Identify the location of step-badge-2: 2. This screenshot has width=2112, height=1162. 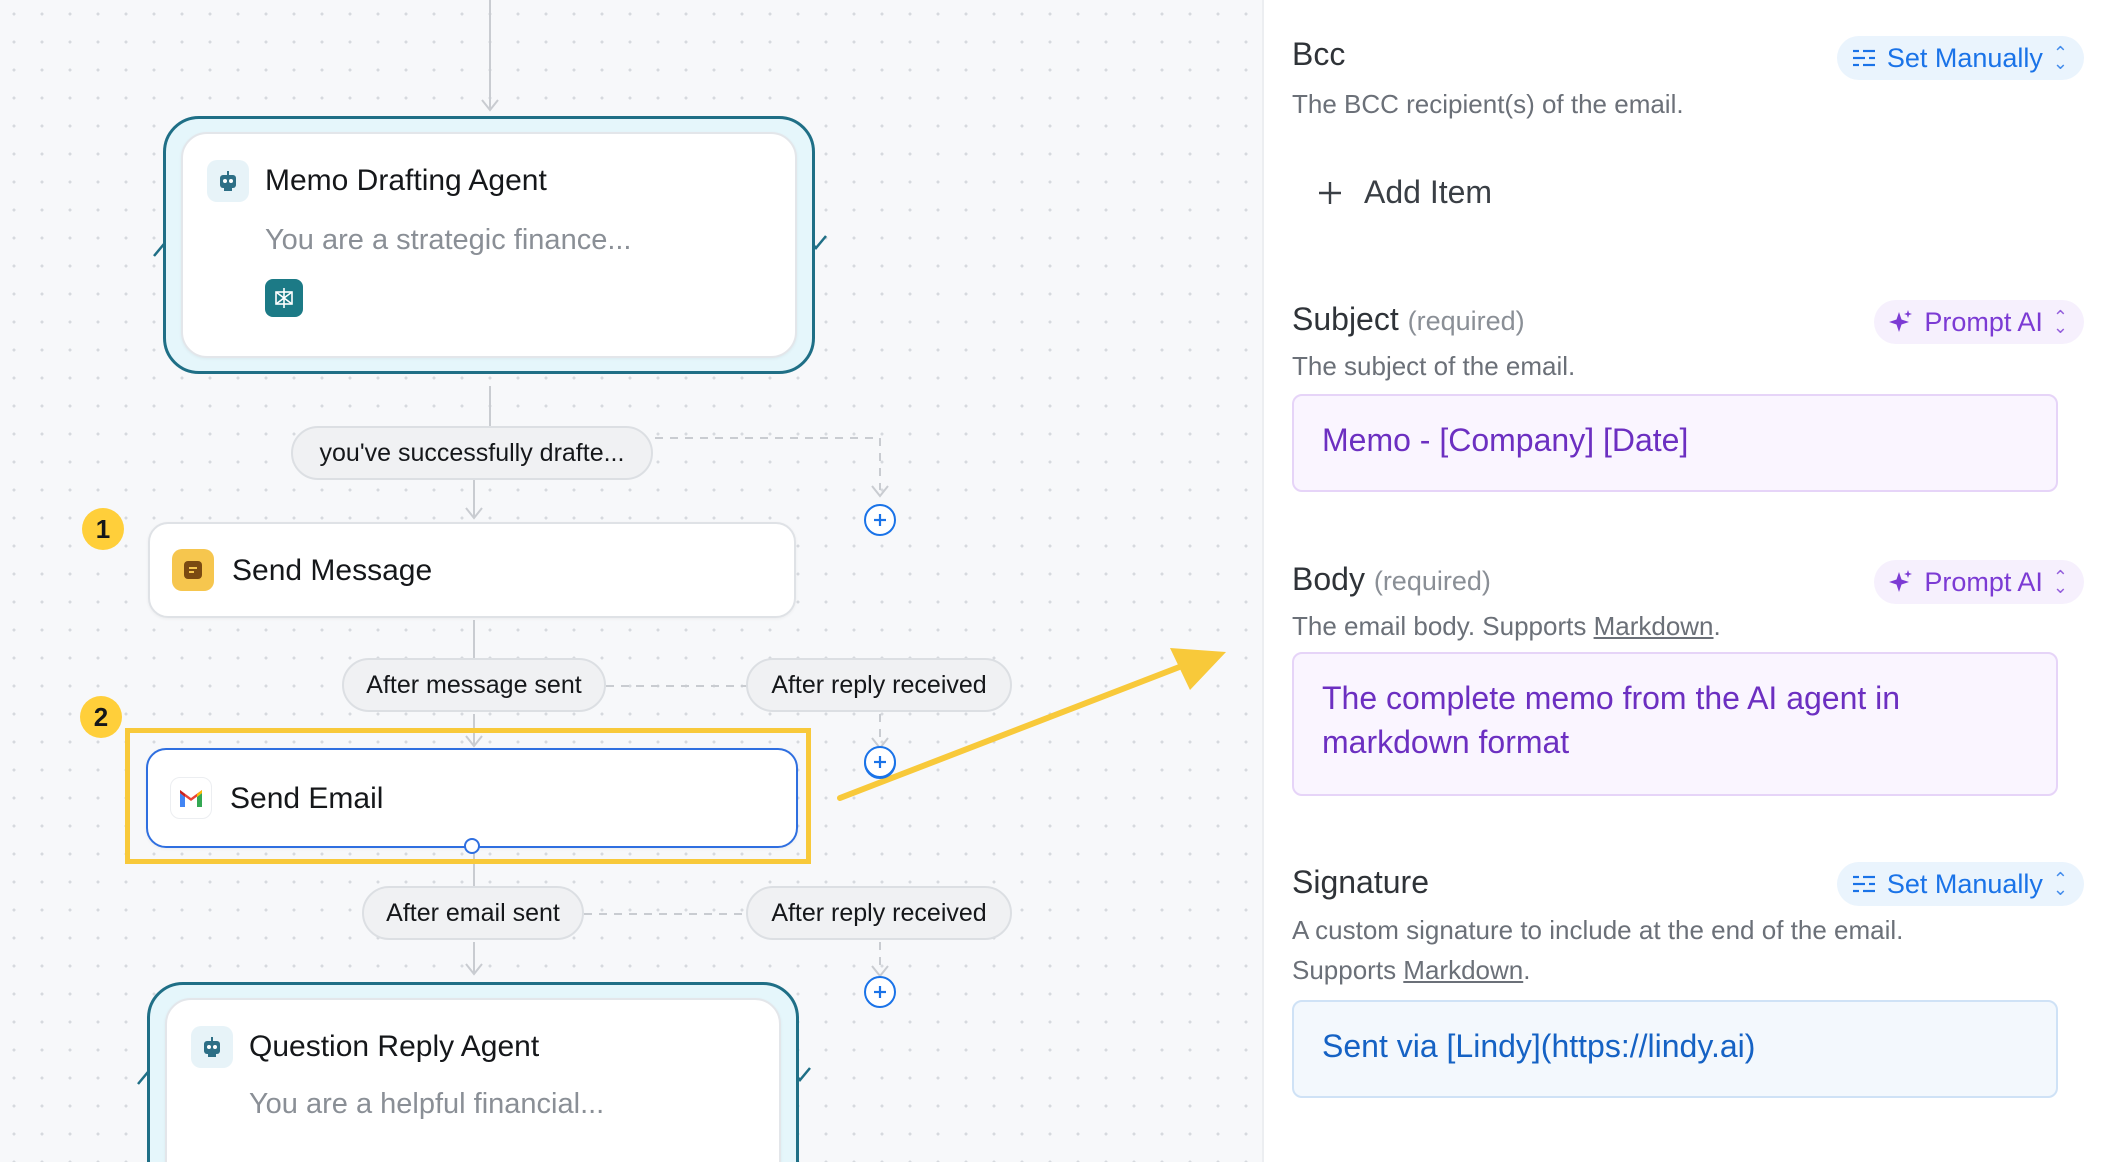
(101, 717).